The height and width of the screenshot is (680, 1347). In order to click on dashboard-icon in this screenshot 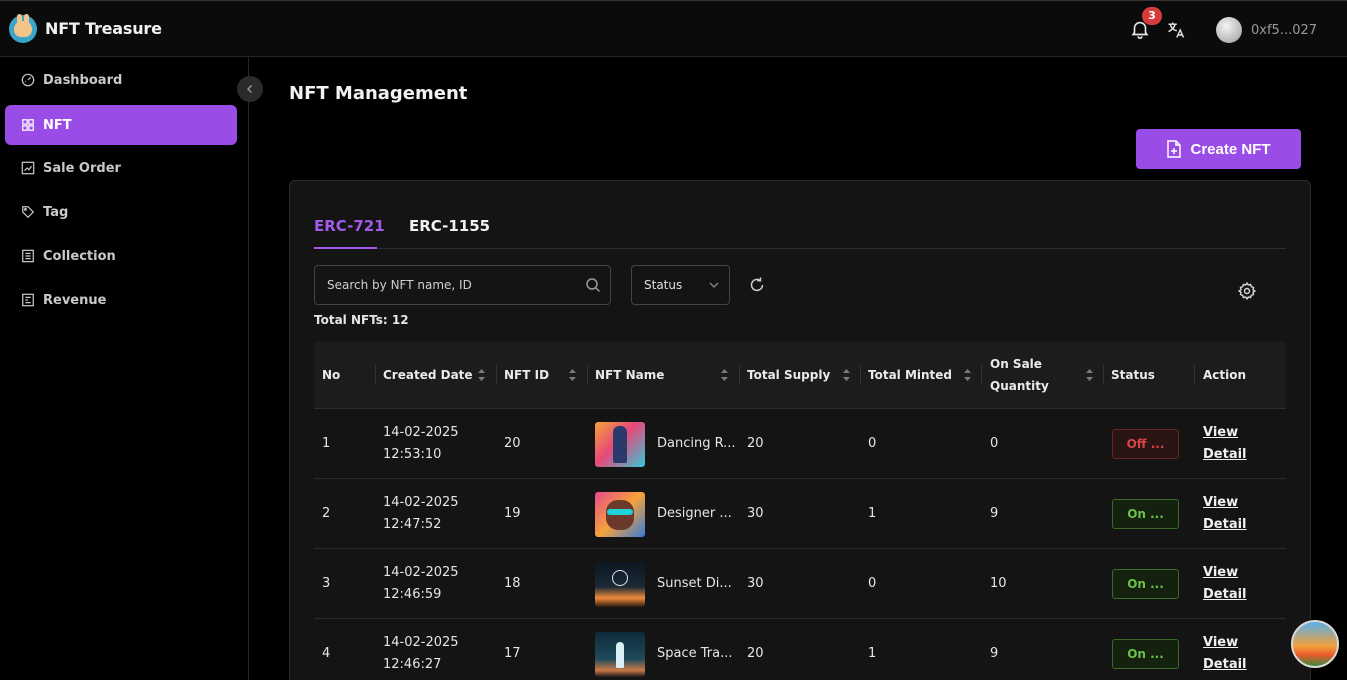, I will do `click(28, 80)`.